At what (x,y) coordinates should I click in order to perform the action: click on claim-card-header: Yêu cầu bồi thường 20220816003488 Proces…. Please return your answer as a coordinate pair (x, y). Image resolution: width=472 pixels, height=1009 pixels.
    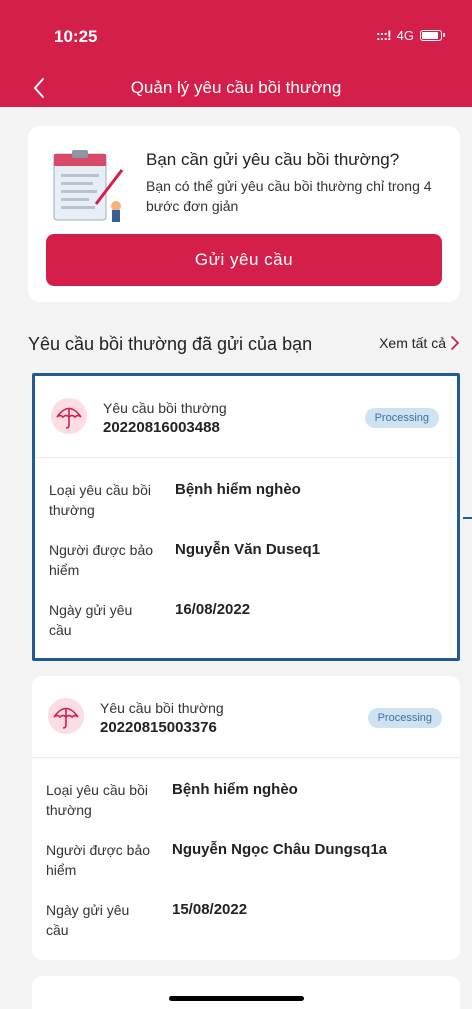
    Looking at the image, I should click on (246, 417).